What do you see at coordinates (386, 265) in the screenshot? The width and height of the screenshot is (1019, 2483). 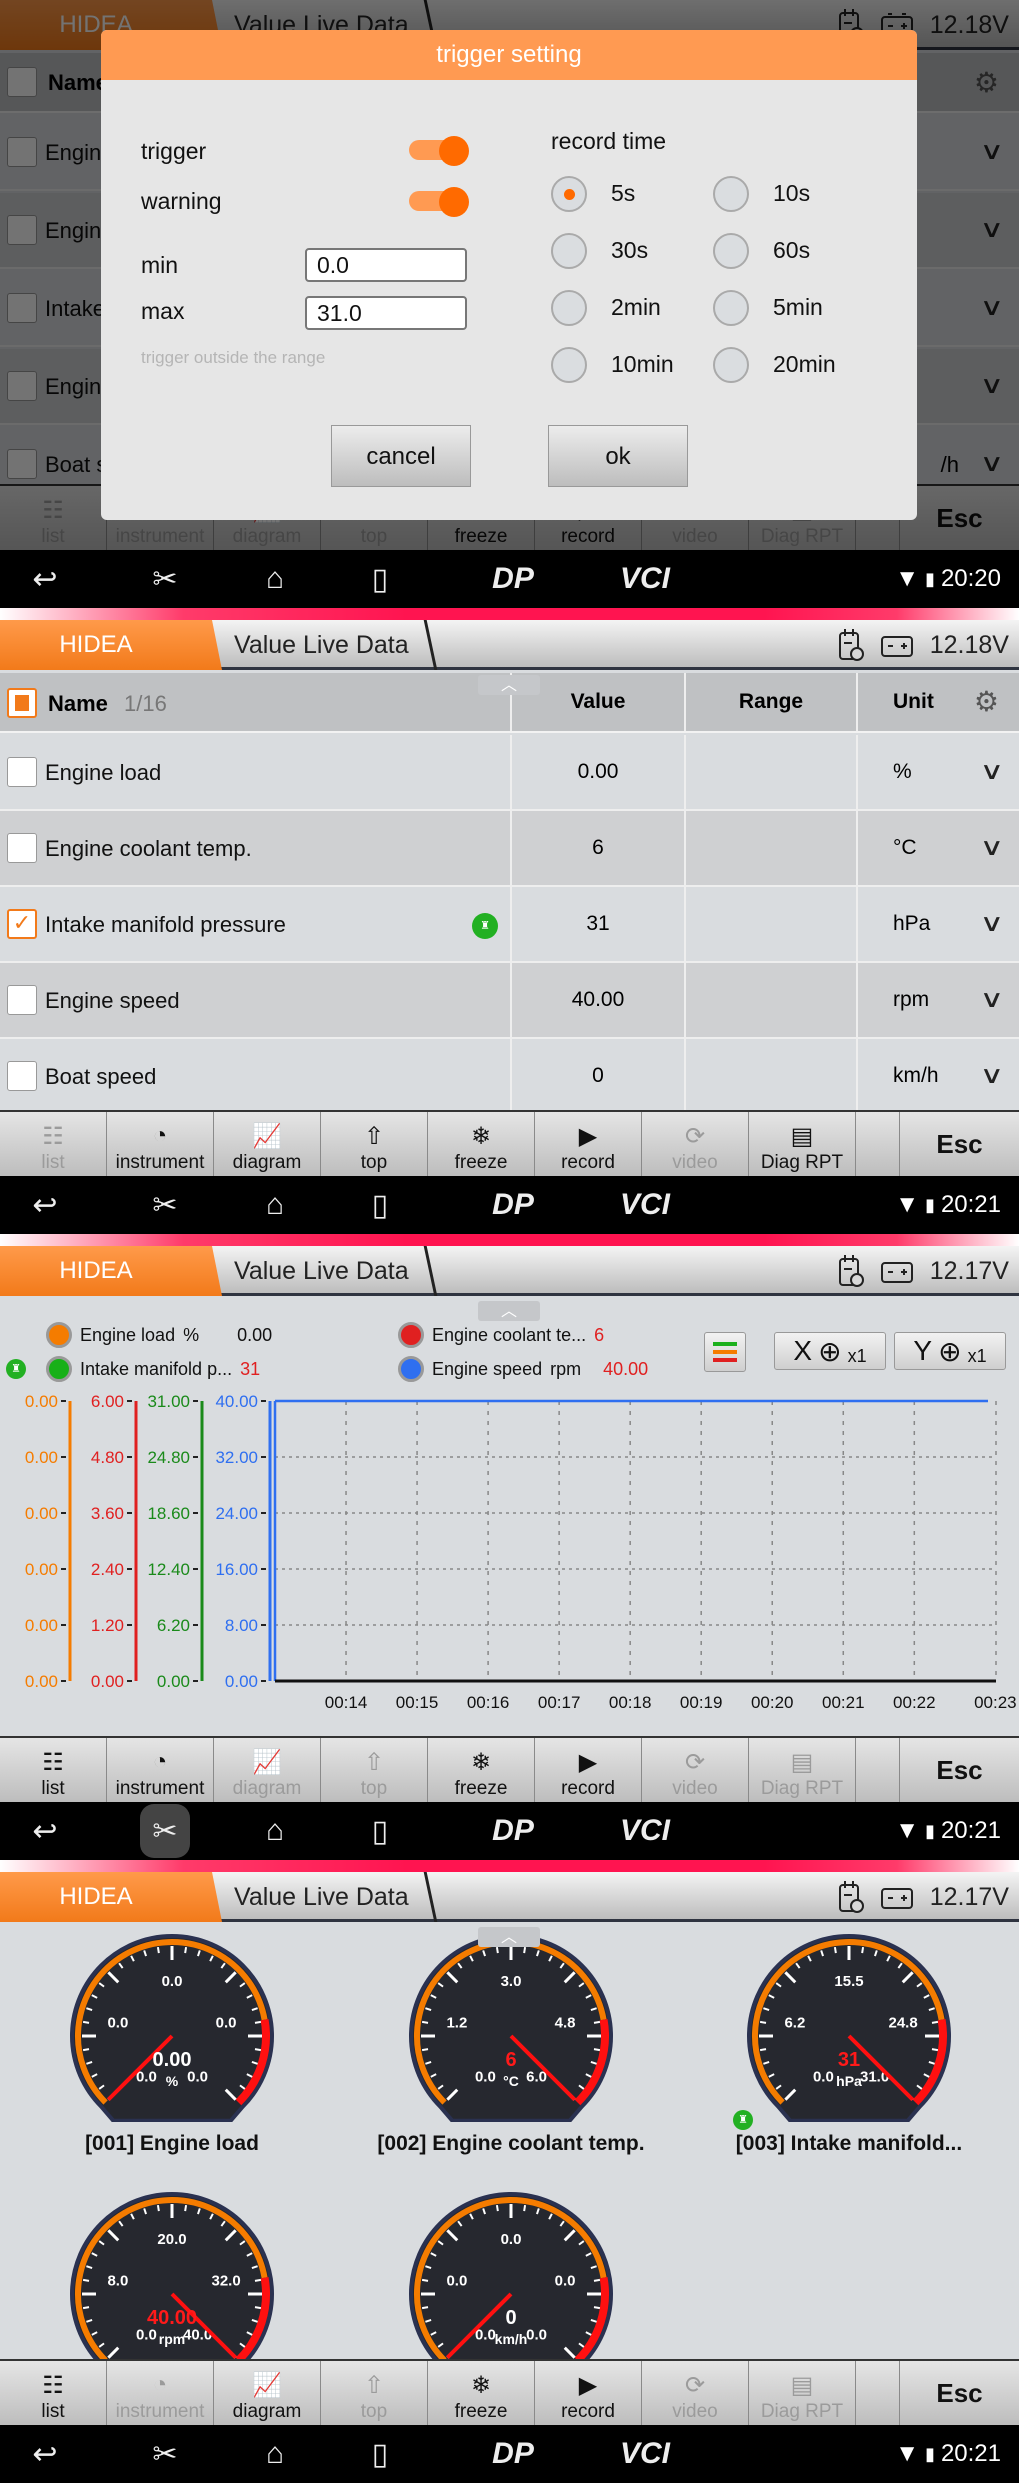 I see `min-input: 0.0` at bounding box center [386, 265].